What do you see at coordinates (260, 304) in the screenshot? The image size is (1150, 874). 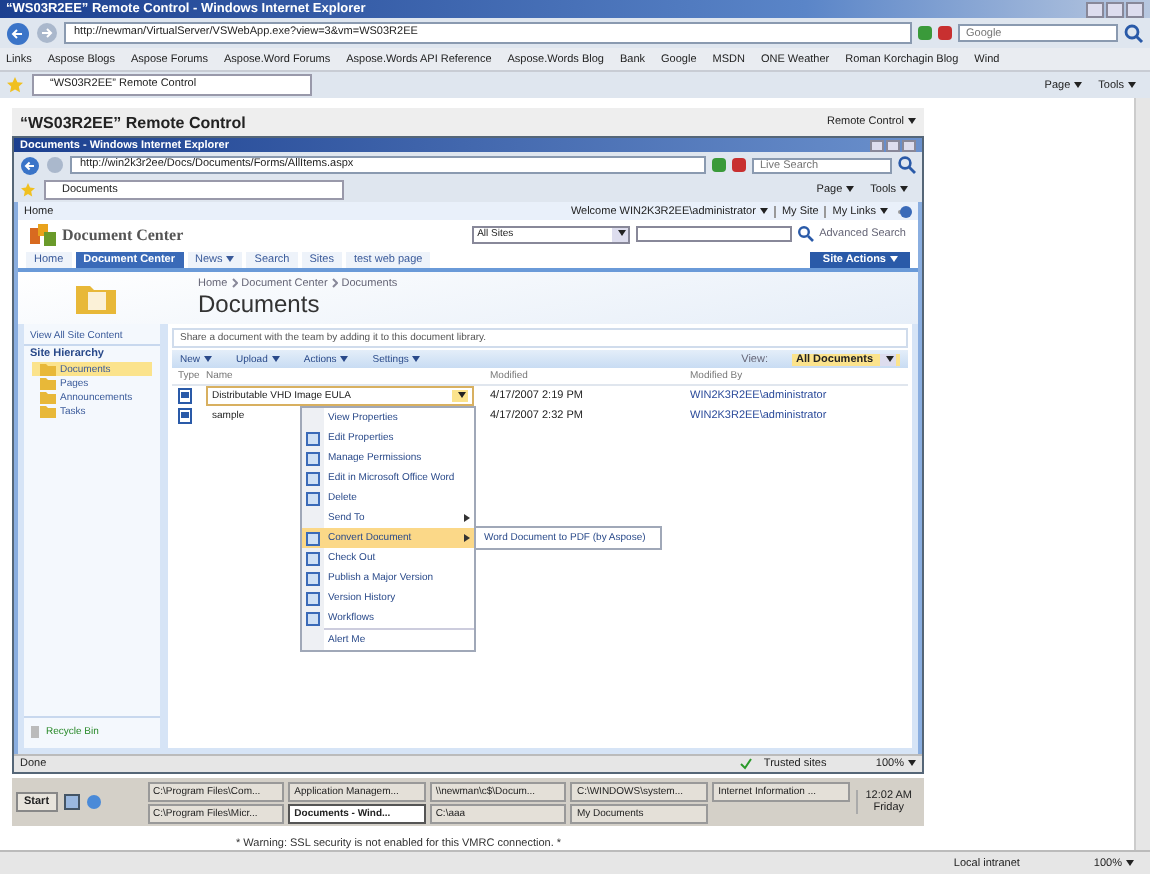 I see `page-title: Documents` at bounding box center [260, 304].